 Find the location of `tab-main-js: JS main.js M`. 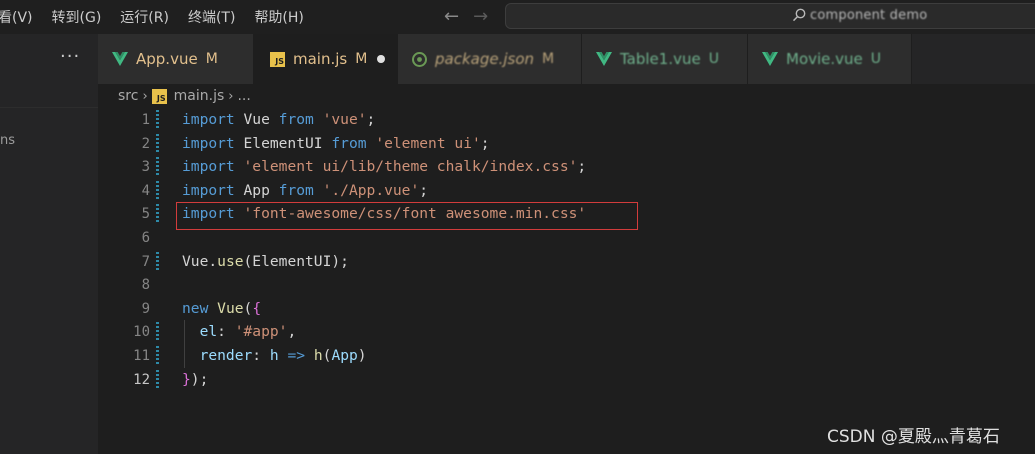

tab-main-js: JS main.js M is located at coordinates (326, 59).